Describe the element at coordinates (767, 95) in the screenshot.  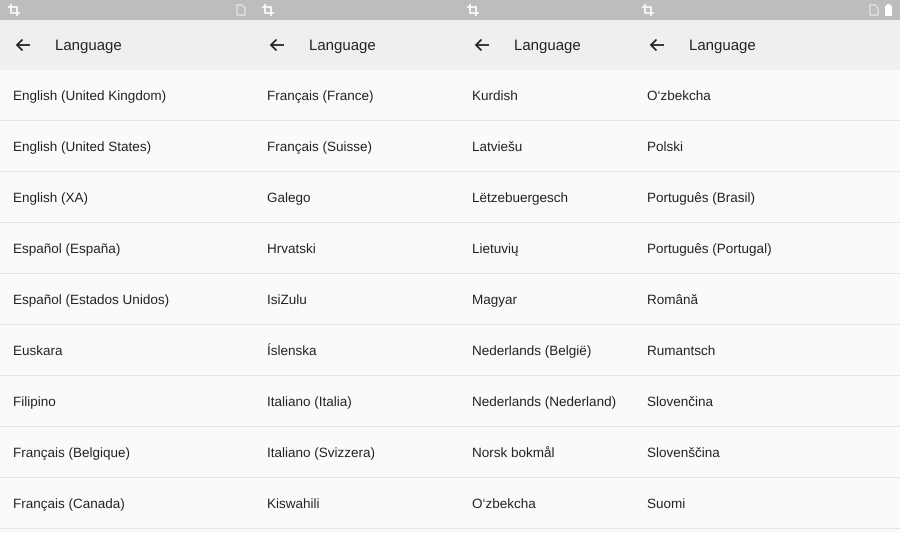
I see `language-item: O‘zbekcha` at that location.